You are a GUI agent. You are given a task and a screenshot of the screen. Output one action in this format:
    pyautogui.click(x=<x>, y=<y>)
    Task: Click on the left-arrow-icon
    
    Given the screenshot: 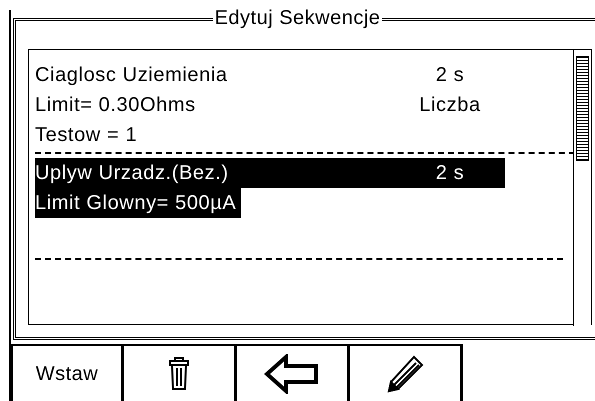 What is the action you would take?
    pyautogui.click(x=292, y=374)
    